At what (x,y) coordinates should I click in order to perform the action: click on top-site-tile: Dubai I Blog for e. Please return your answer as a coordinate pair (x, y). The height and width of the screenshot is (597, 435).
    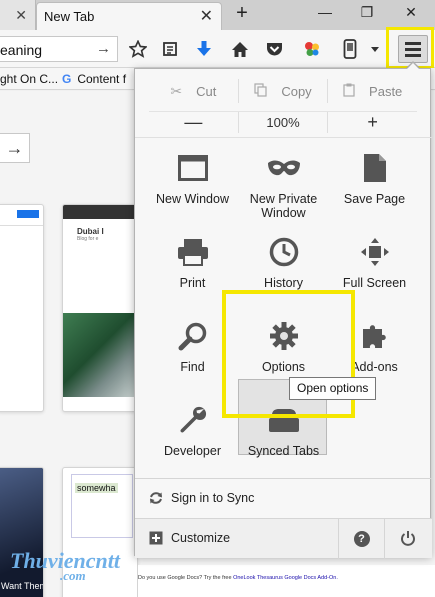
    Looking at the image, I should click on (100, 308).